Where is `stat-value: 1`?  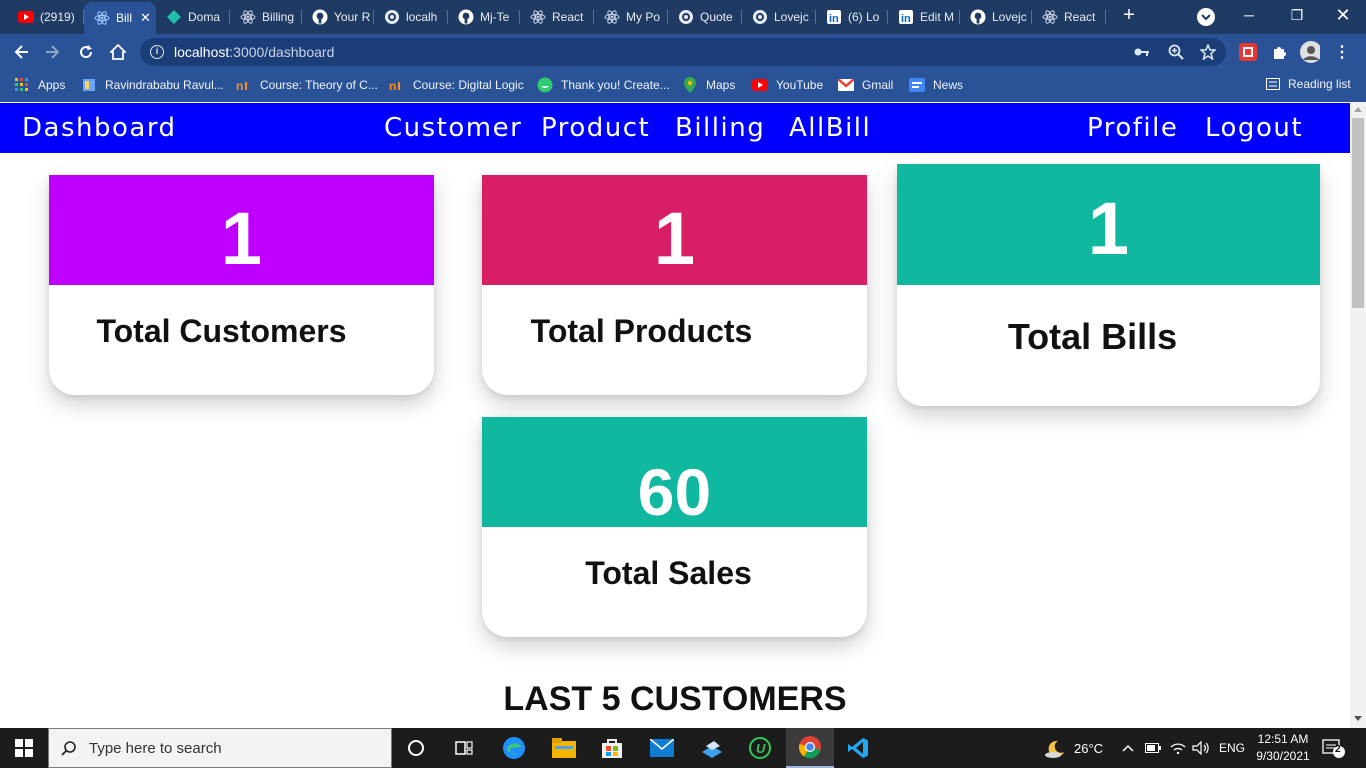 stat-value: 1 is located at coordinates (1108, 224).